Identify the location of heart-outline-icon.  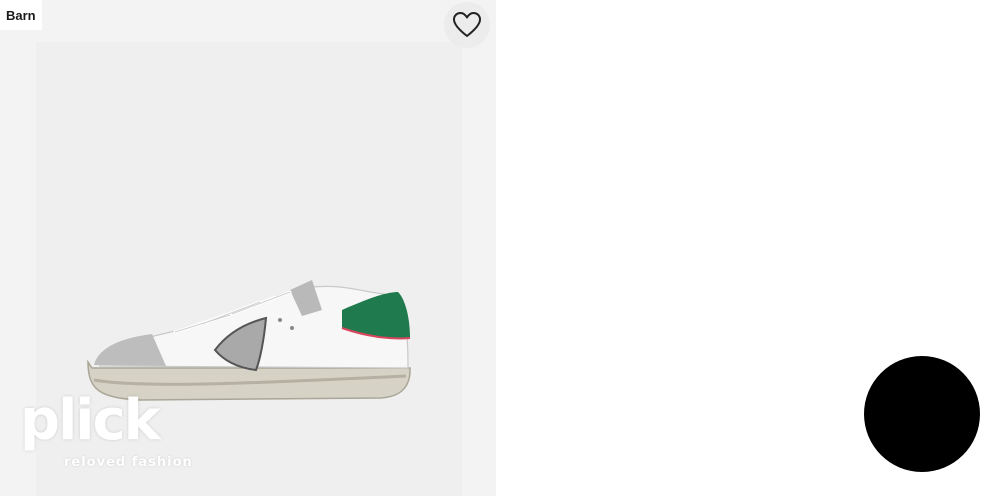
(467, 24).